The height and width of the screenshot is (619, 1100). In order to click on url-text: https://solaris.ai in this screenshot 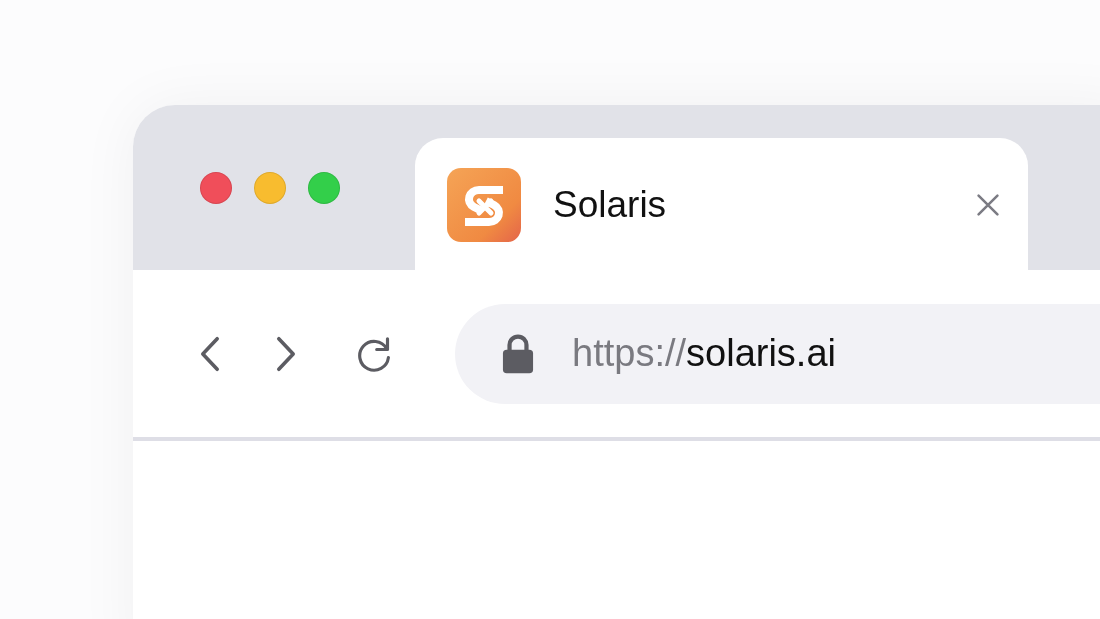, I will do `click(704, 353)`.